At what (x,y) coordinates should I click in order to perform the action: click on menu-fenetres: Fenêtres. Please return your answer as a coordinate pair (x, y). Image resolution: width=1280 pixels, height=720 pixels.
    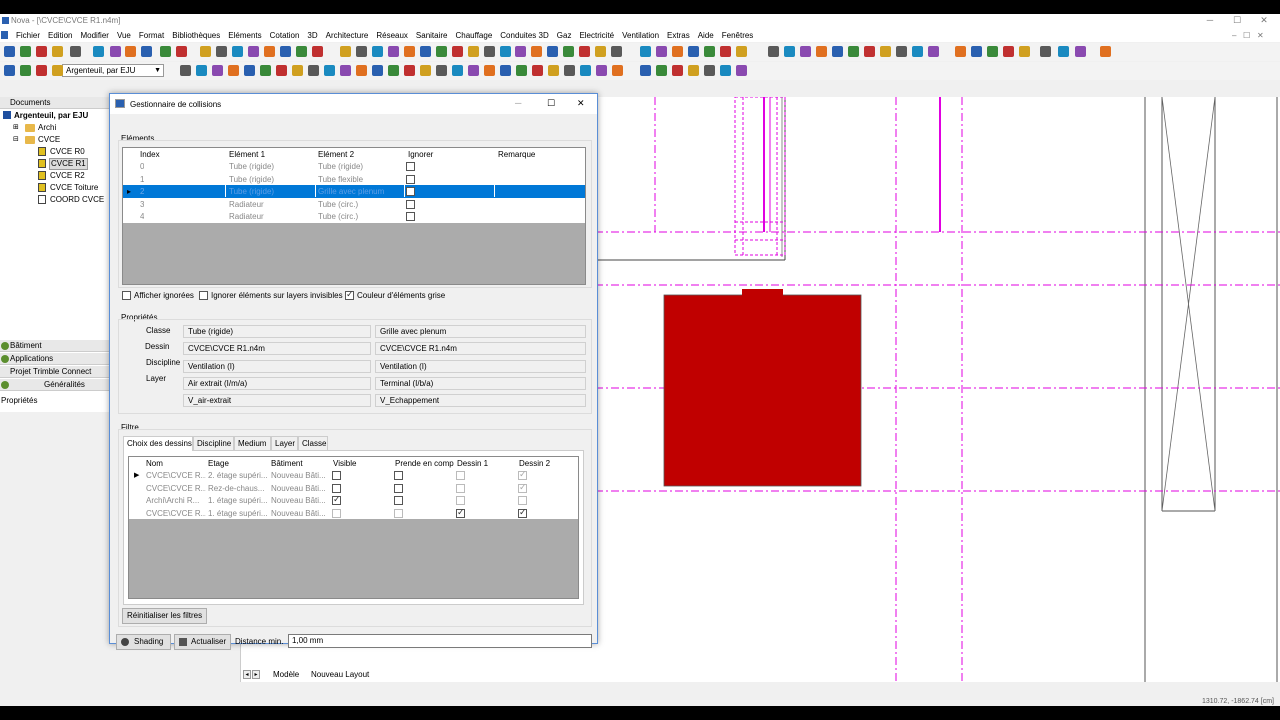
    Looking at the image, I should click on (738, 35).